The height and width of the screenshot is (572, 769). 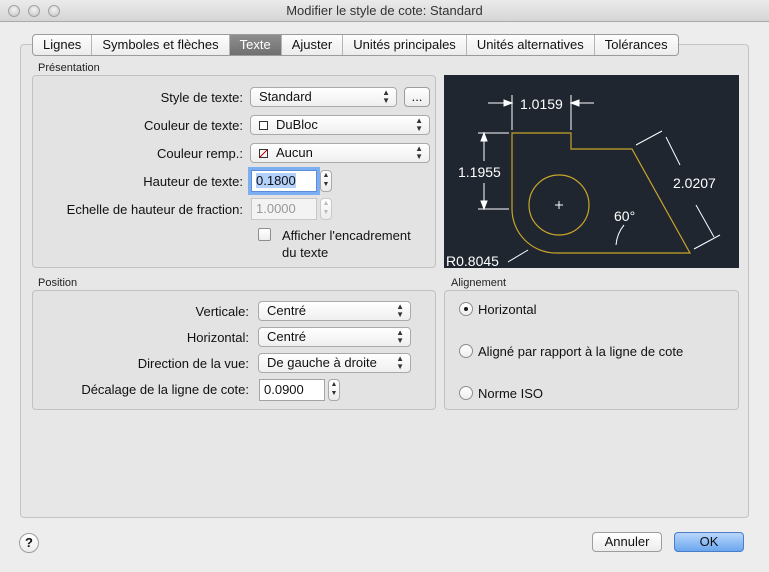 I want to click on align-dimension-line-label: Aligné par rapport à la ligne de cote, so click(x=581, y=351).